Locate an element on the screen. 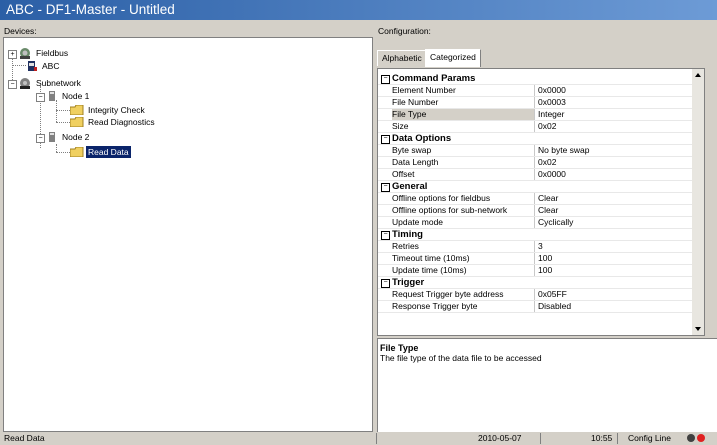  module-icon is located at coordinates (32, 66).